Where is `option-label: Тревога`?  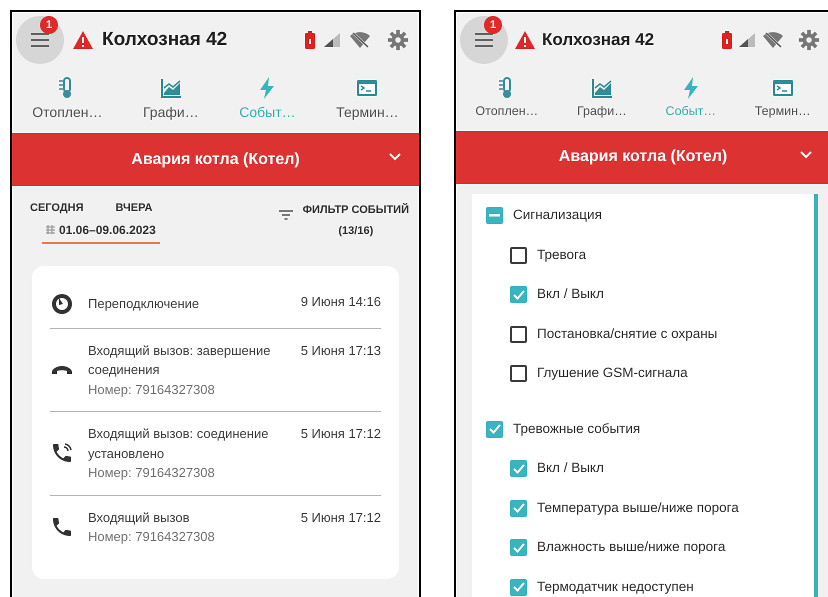 option-label: Тревога is located at coordinates (561, 255).